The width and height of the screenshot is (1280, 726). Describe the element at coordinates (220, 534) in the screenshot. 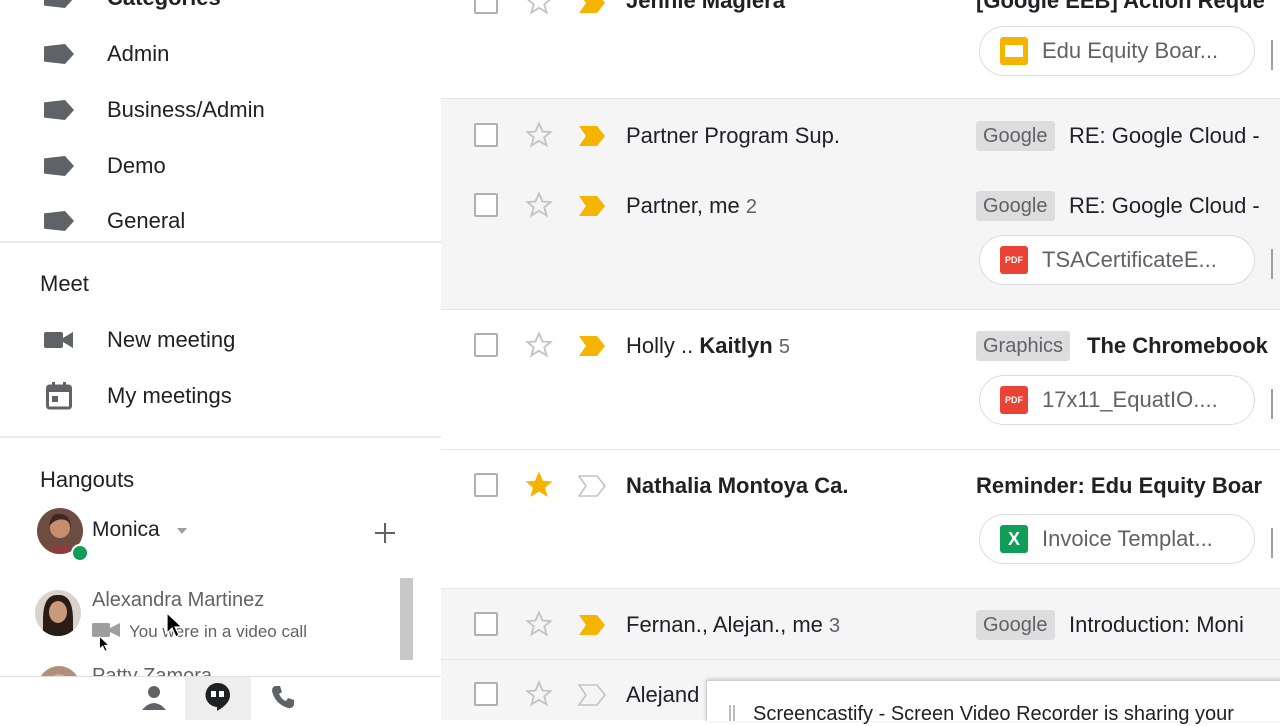

I see `hangouts-user-row: Monica` at that location.